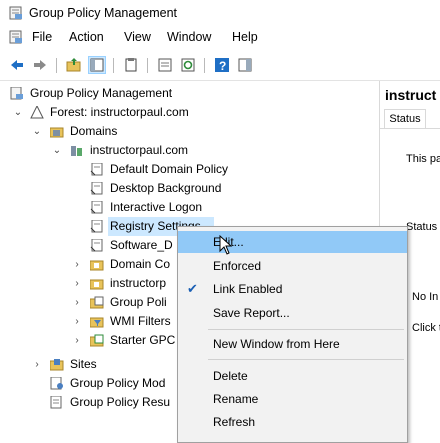  What do you see at coordinates (94, 131) in the screenshot?
I see `tree-label-domains: Domains` at bounding box center [94, 131].